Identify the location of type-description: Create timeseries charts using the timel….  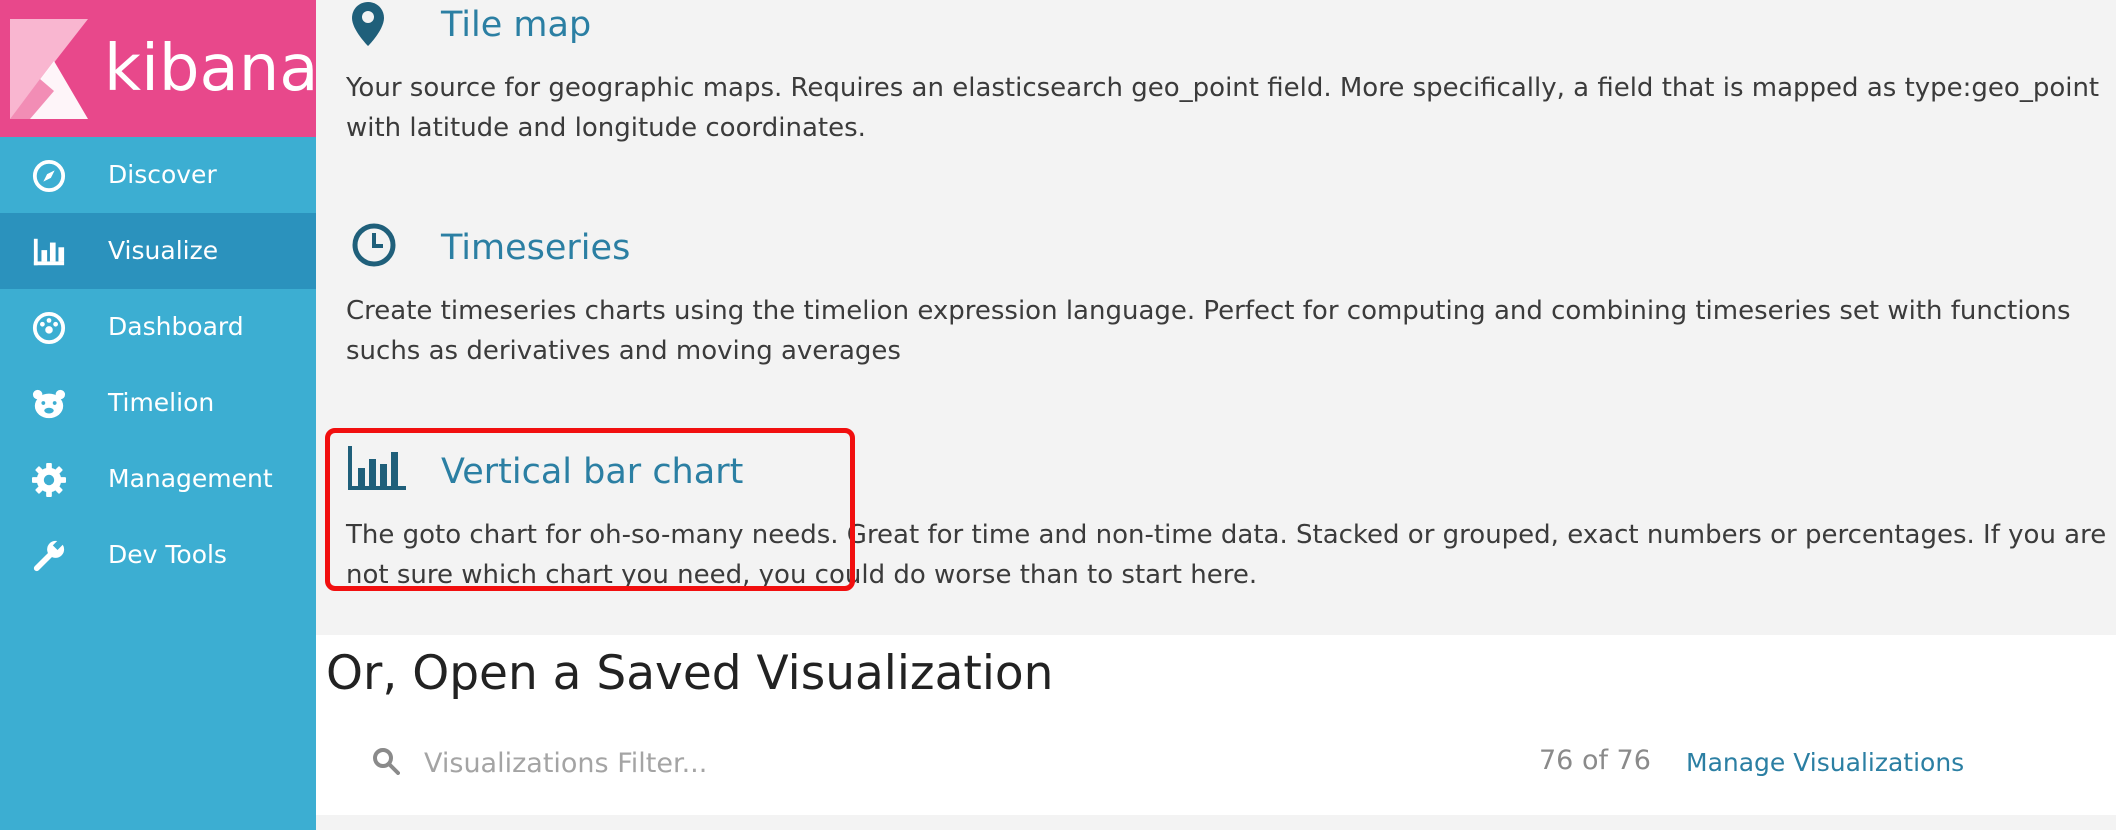
(1208, 331).